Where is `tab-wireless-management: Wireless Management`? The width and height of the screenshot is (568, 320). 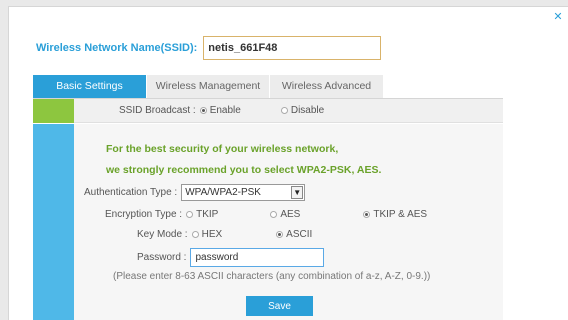 tab-wireless-management: Wireless Management is located at coordinates (208, 86).